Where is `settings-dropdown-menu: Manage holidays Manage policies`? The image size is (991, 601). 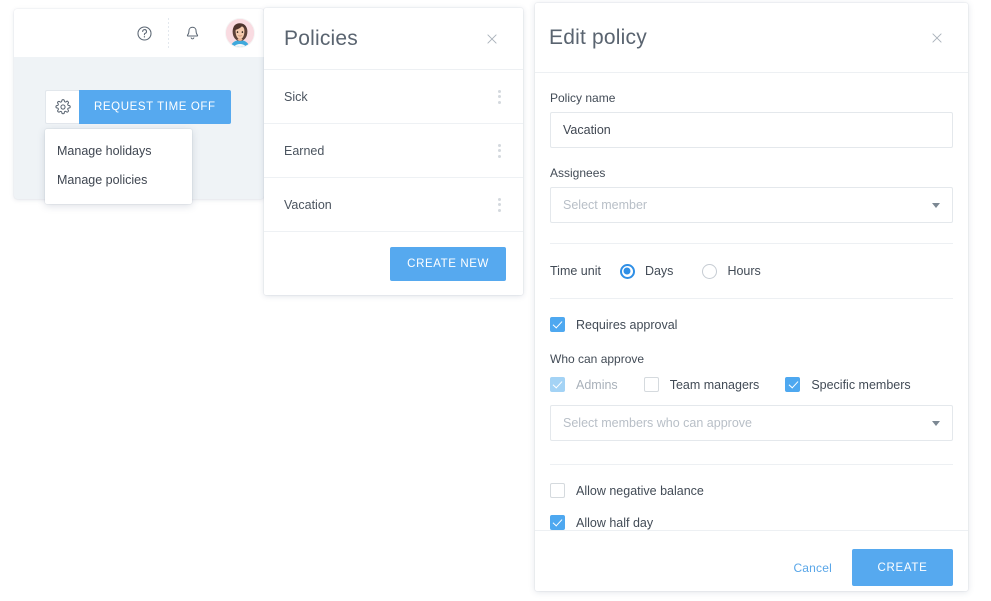
settings-dropdown-menu: Manage holidays Manage policies is located at coordinates (118, 166).